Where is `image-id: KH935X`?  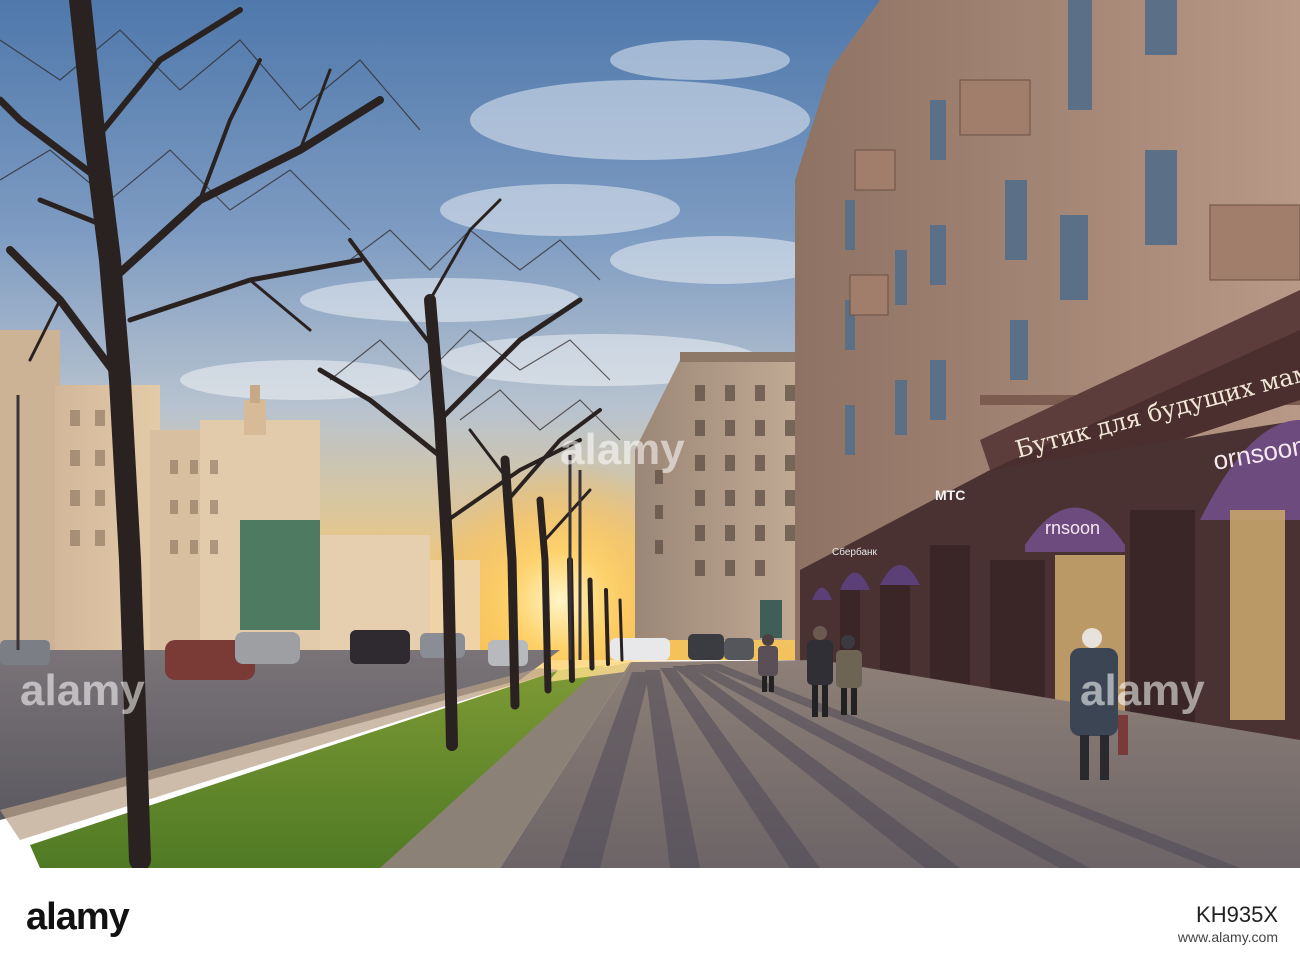 image-id: KH935X is located at coordinates (1237, 914).